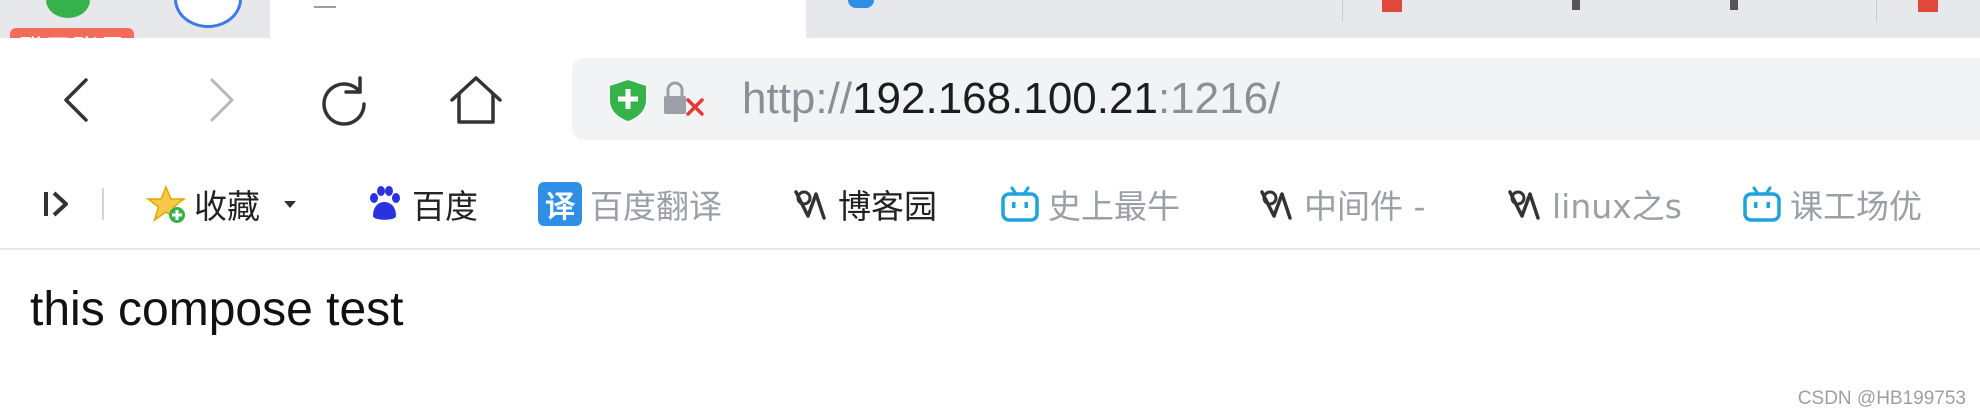 This screenshot has height=420, width=1980. I want to click on url-text: http://192.168.100.21:1216/, so click(1011, 99).